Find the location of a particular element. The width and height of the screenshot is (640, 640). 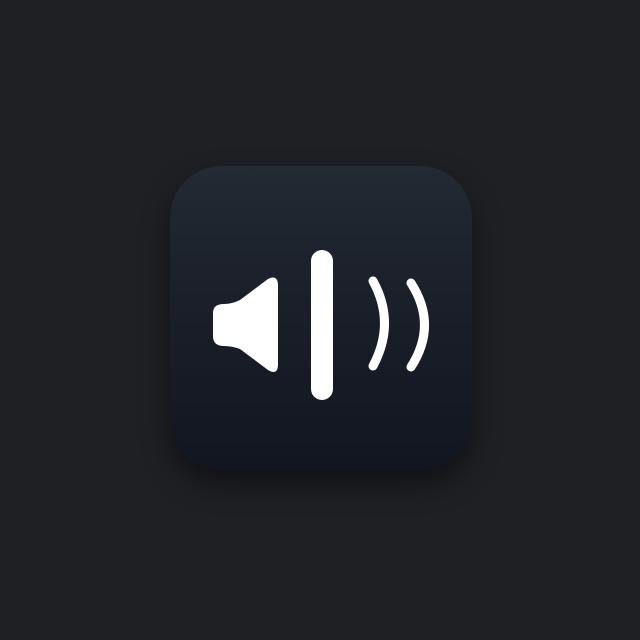

sound-wave-large is located at coordinates (417, 325).